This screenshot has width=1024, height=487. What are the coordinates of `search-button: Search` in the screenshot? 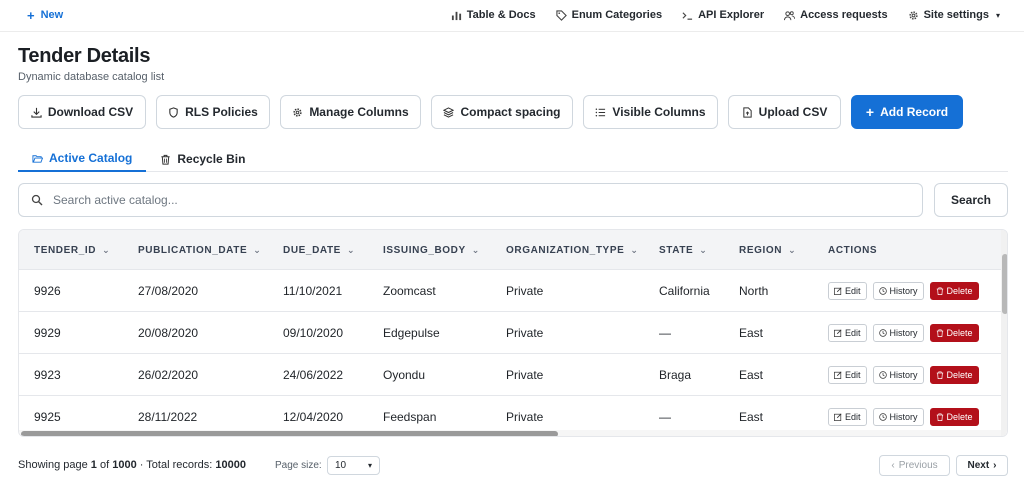 It's located at (971, 200).